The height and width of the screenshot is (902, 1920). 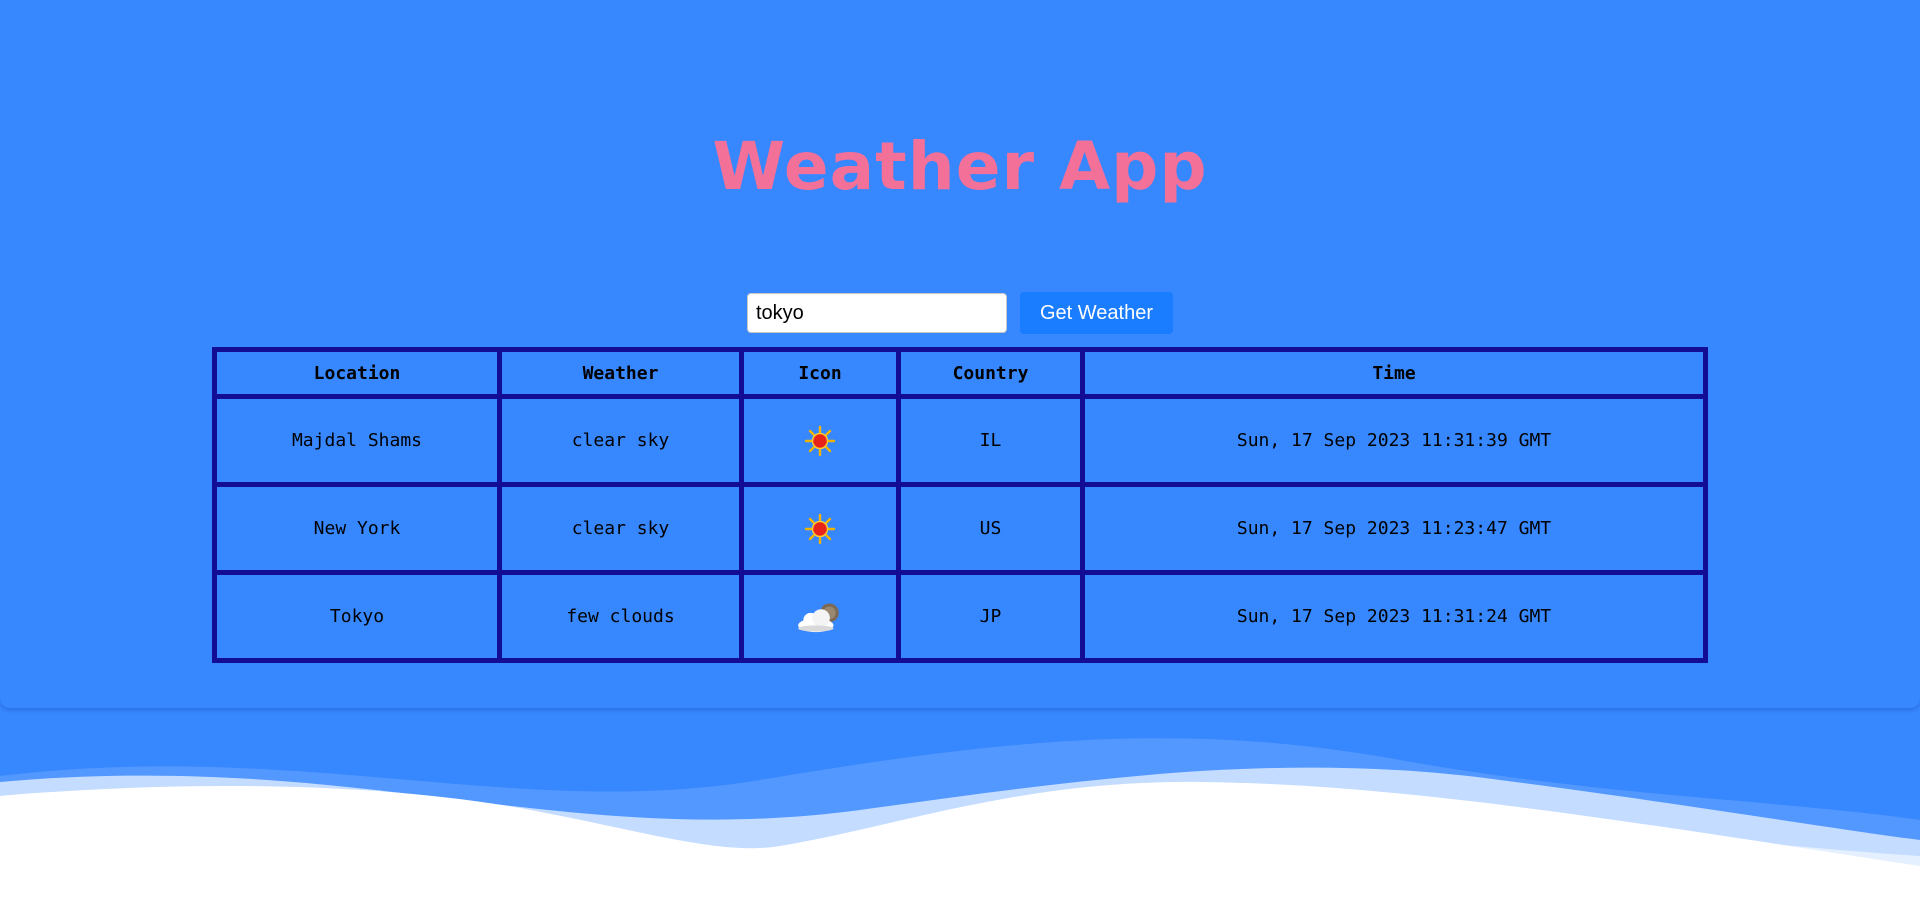 I want to click on cell-location: Tokyo, so click(x=357, y=616).